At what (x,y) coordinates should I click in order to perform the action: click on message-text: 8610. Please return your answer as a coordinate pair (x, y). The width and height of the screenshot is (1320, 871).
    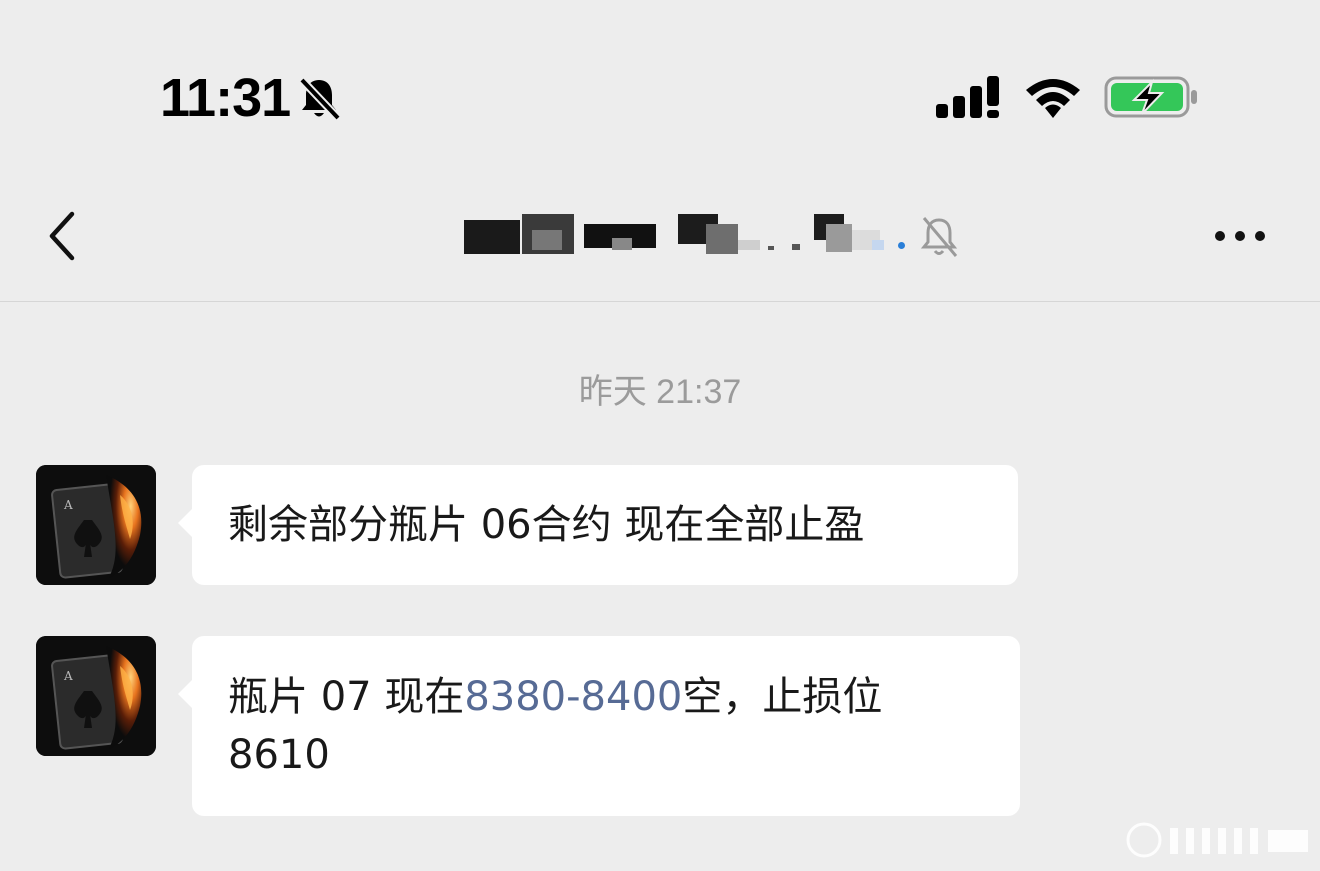
    Looking at the image, I should click on (279, 755).